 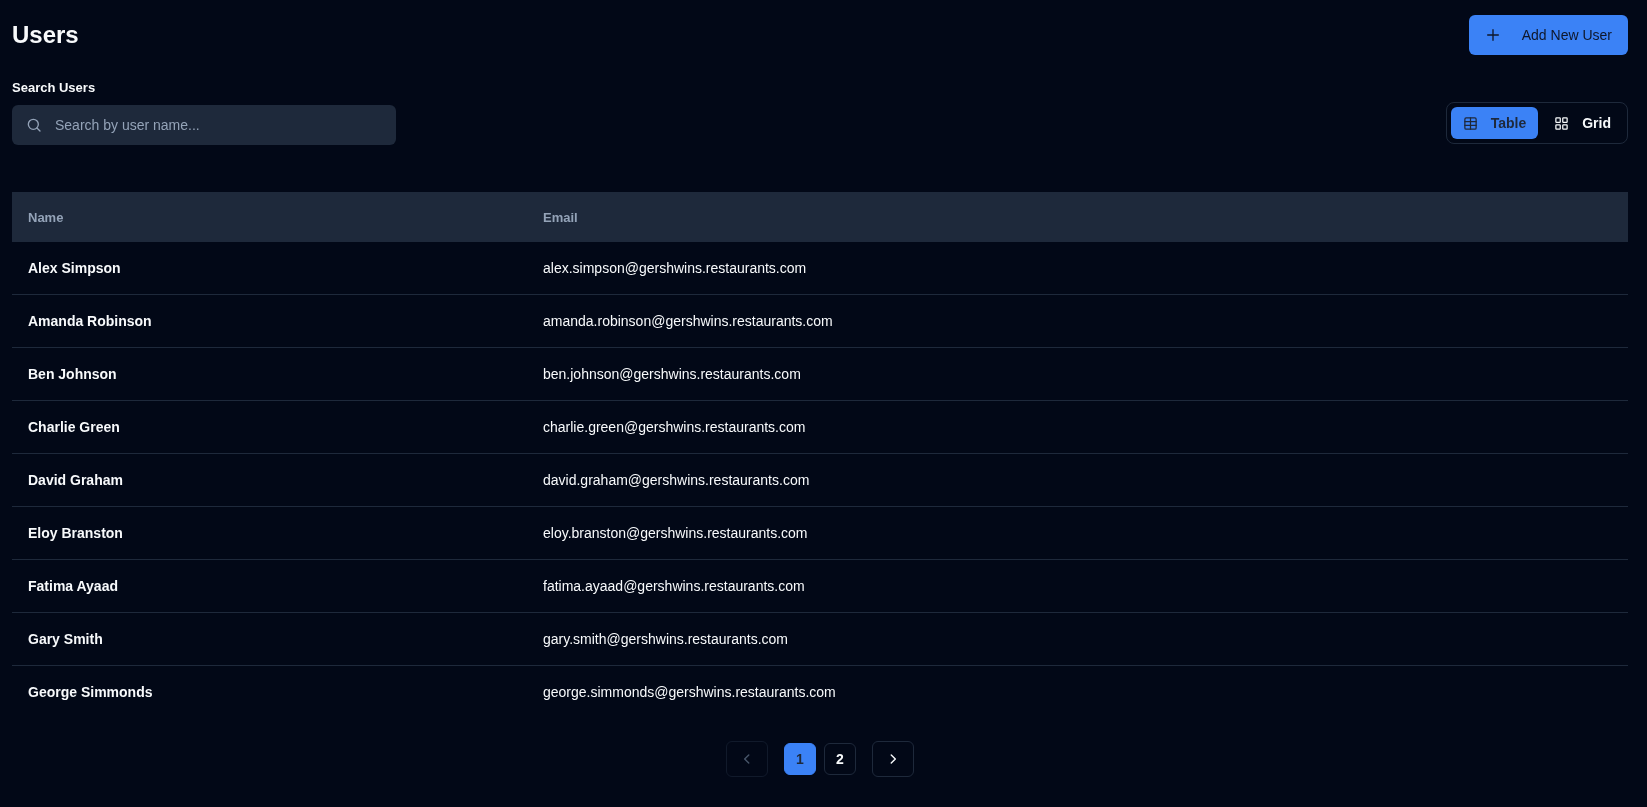 What do you see at coordinates (1077, 374) in the screenshot?
I see `email-cell: ben.johnson@gershwins.restaurants.com` at bounding box center [1077, 374].